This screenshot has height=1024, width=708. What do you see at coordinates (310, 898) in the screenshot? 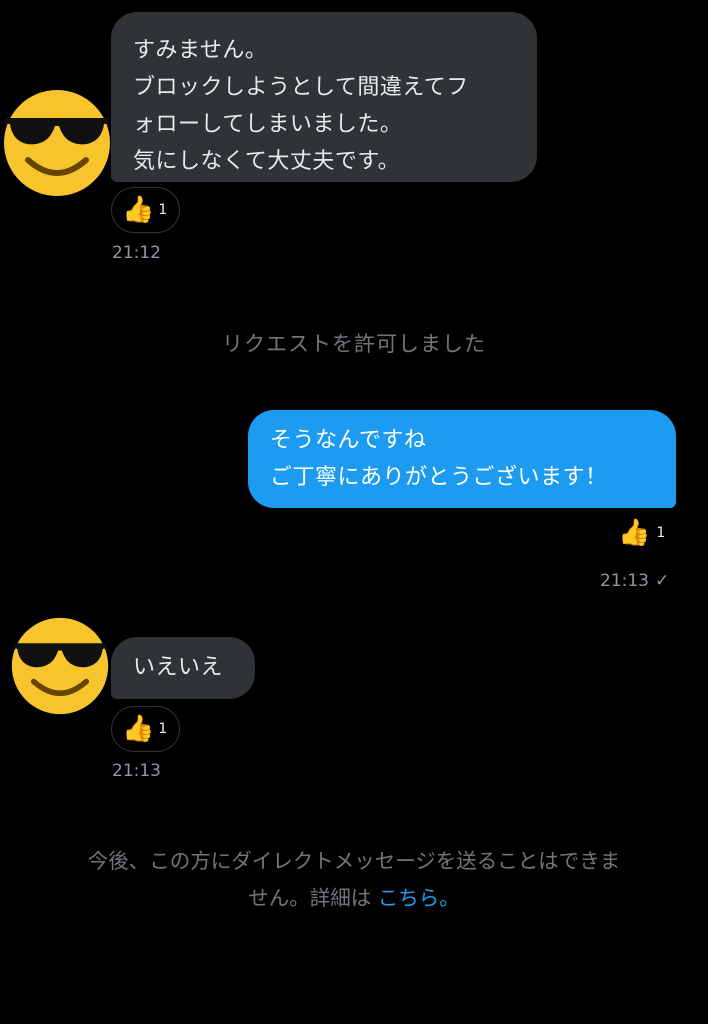
I see `notice-text: せん。詳細は` at bounding box center [310, 898].